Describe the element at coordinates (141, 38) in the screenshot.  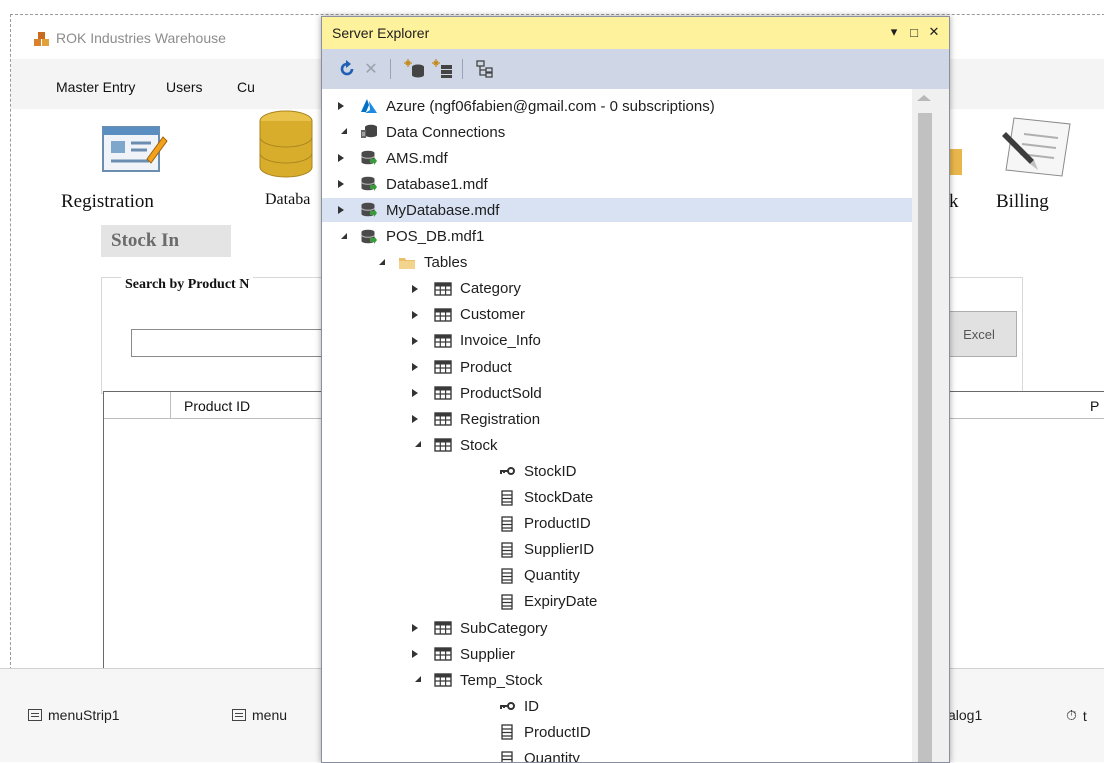
I see `app-title: ROK Industries Warehouse` at that location.